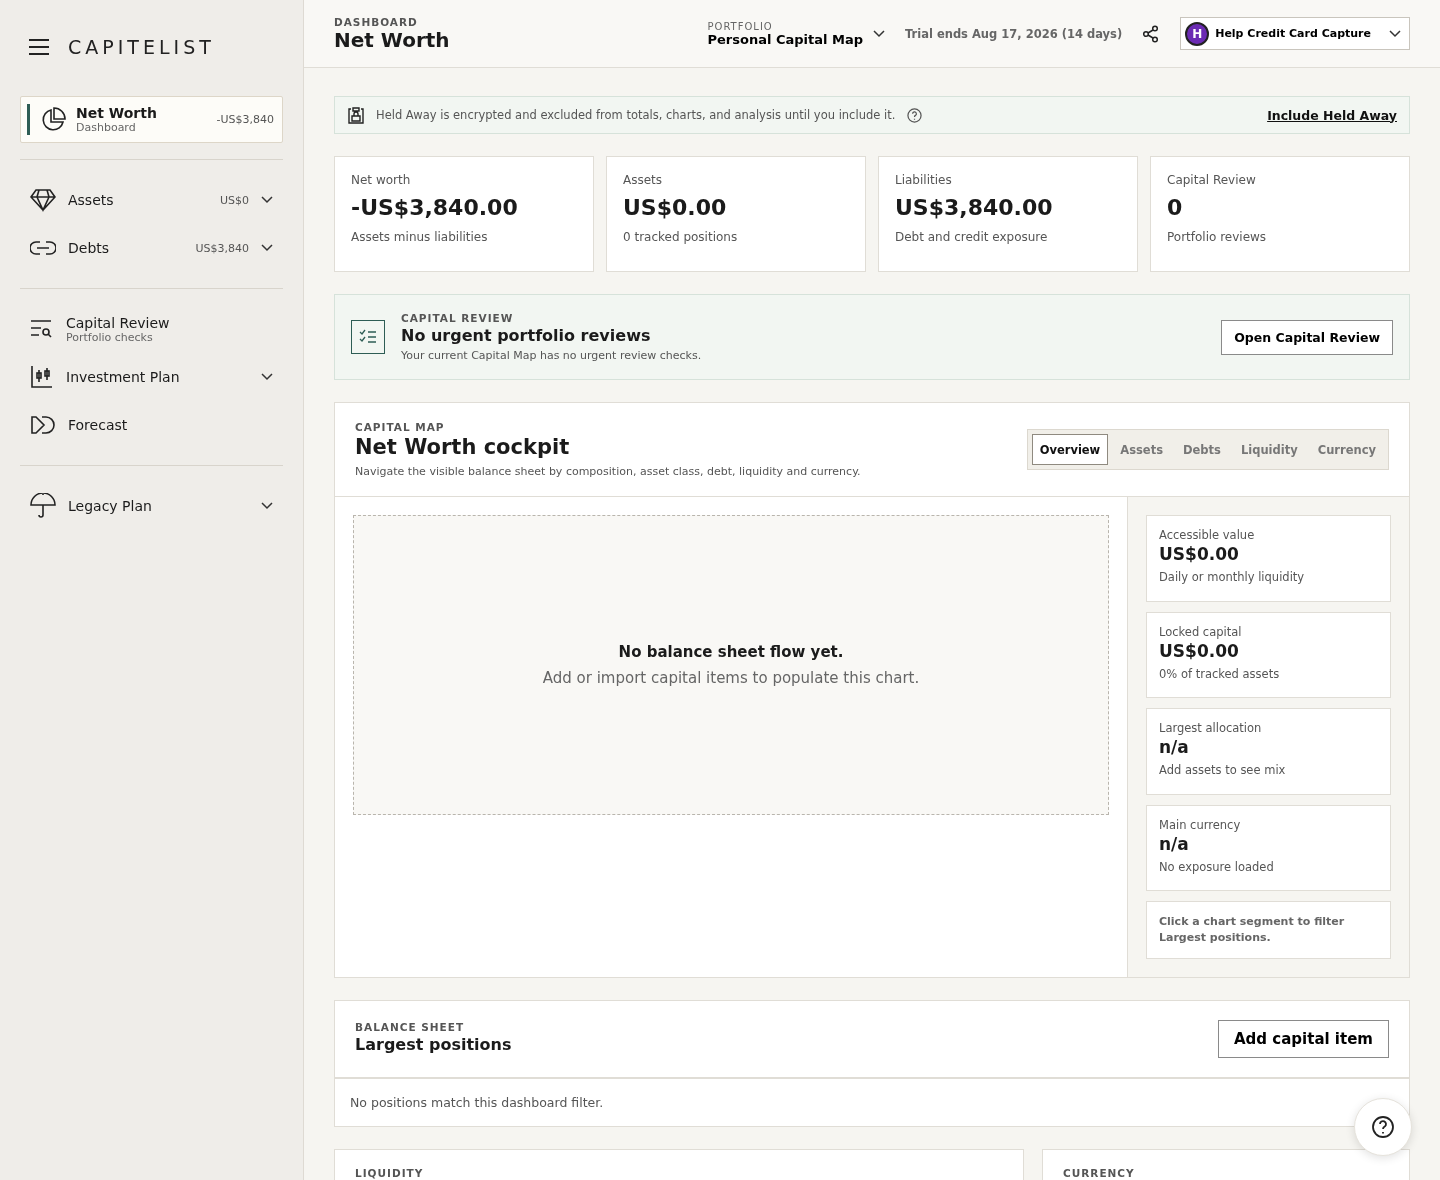 This screenshot has height=1180, width=1440. I want to click on section-eyebrow: CURRENCY, so click(1099, 1173).